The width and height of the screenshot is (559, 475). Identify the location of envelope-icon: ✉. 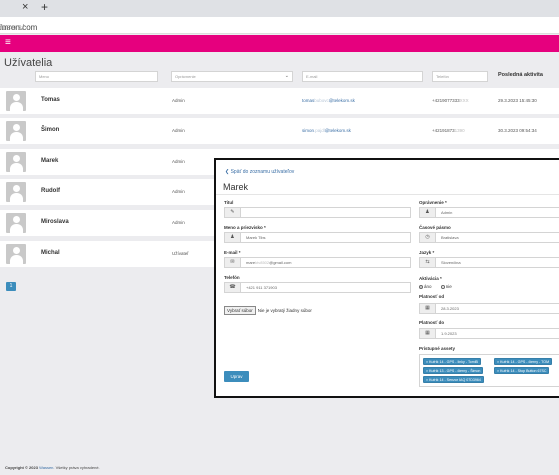
(233, 262).